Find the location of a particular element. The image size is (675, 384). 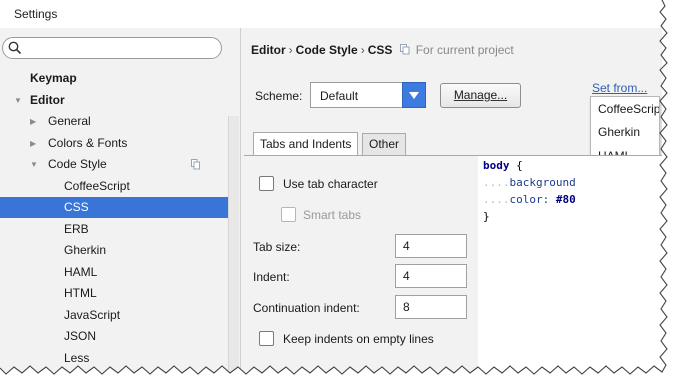

code-line: ....background is located at coordinates (529, 182).